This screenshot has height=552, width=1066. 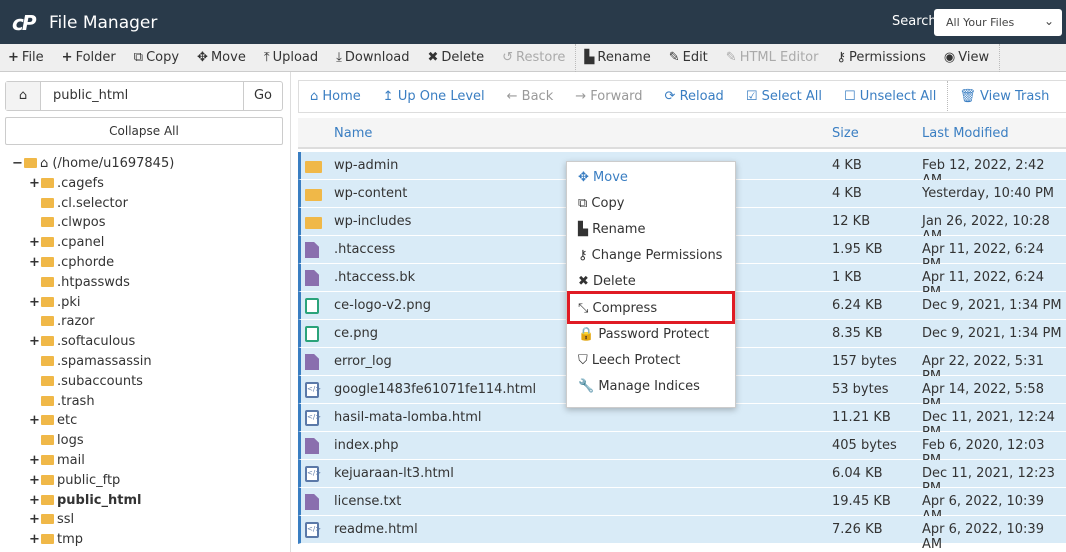 I want to click on table-row: index.php405 bytesFeb 6, 2020, 12:03 PM, so click(x=682, y=450).